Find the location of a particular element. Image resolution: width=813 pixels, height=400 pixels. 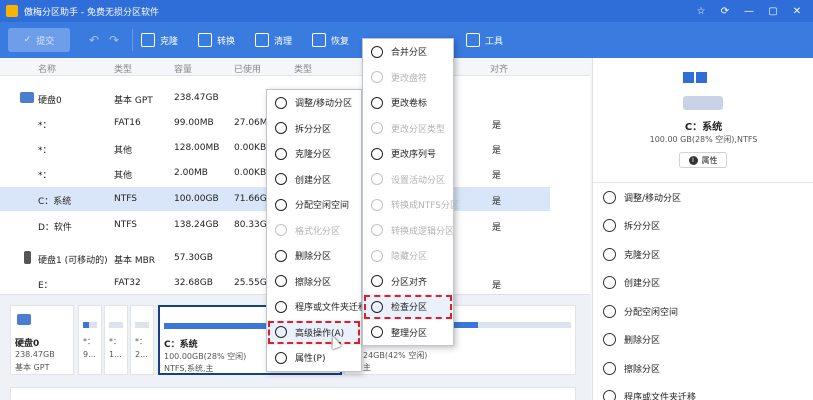

menu-format: 格式化分区 is located at coordinates (314, 231).